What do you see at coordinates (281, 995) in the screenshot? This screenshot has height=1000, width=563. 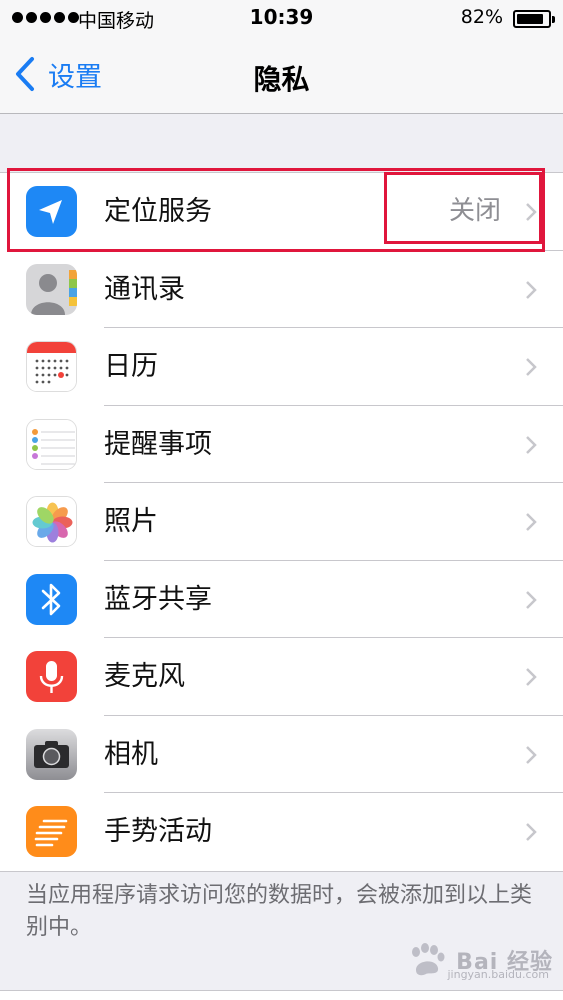 I see `next-section-edge` at bounding box center [281, 995].